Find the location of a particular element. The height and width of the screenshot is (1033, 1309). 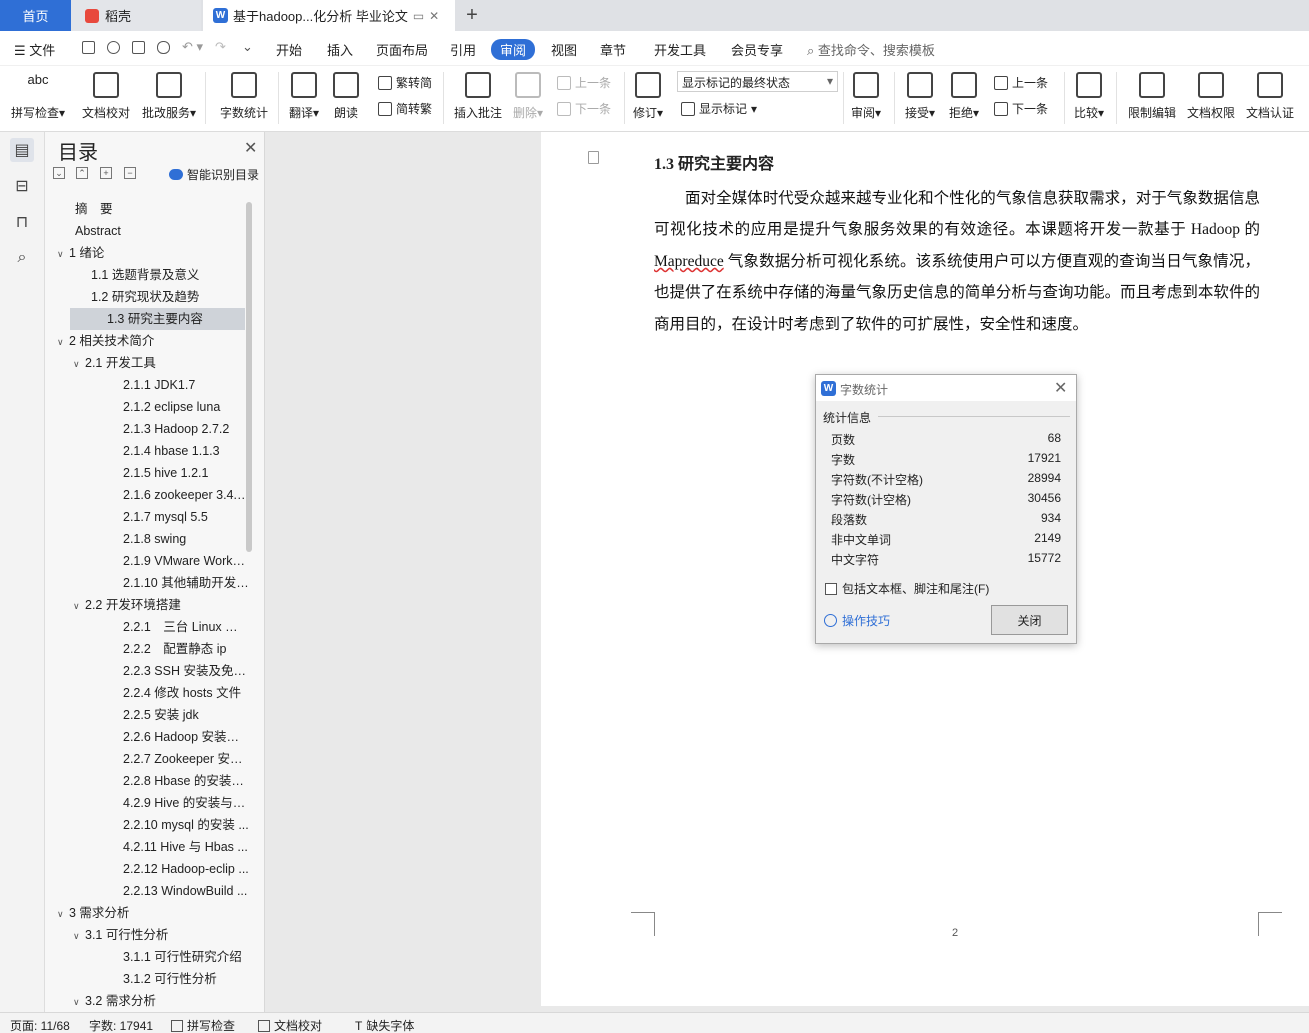

toc-item: 1.1 选题背景及意义 is located at coordinates (147, 275).